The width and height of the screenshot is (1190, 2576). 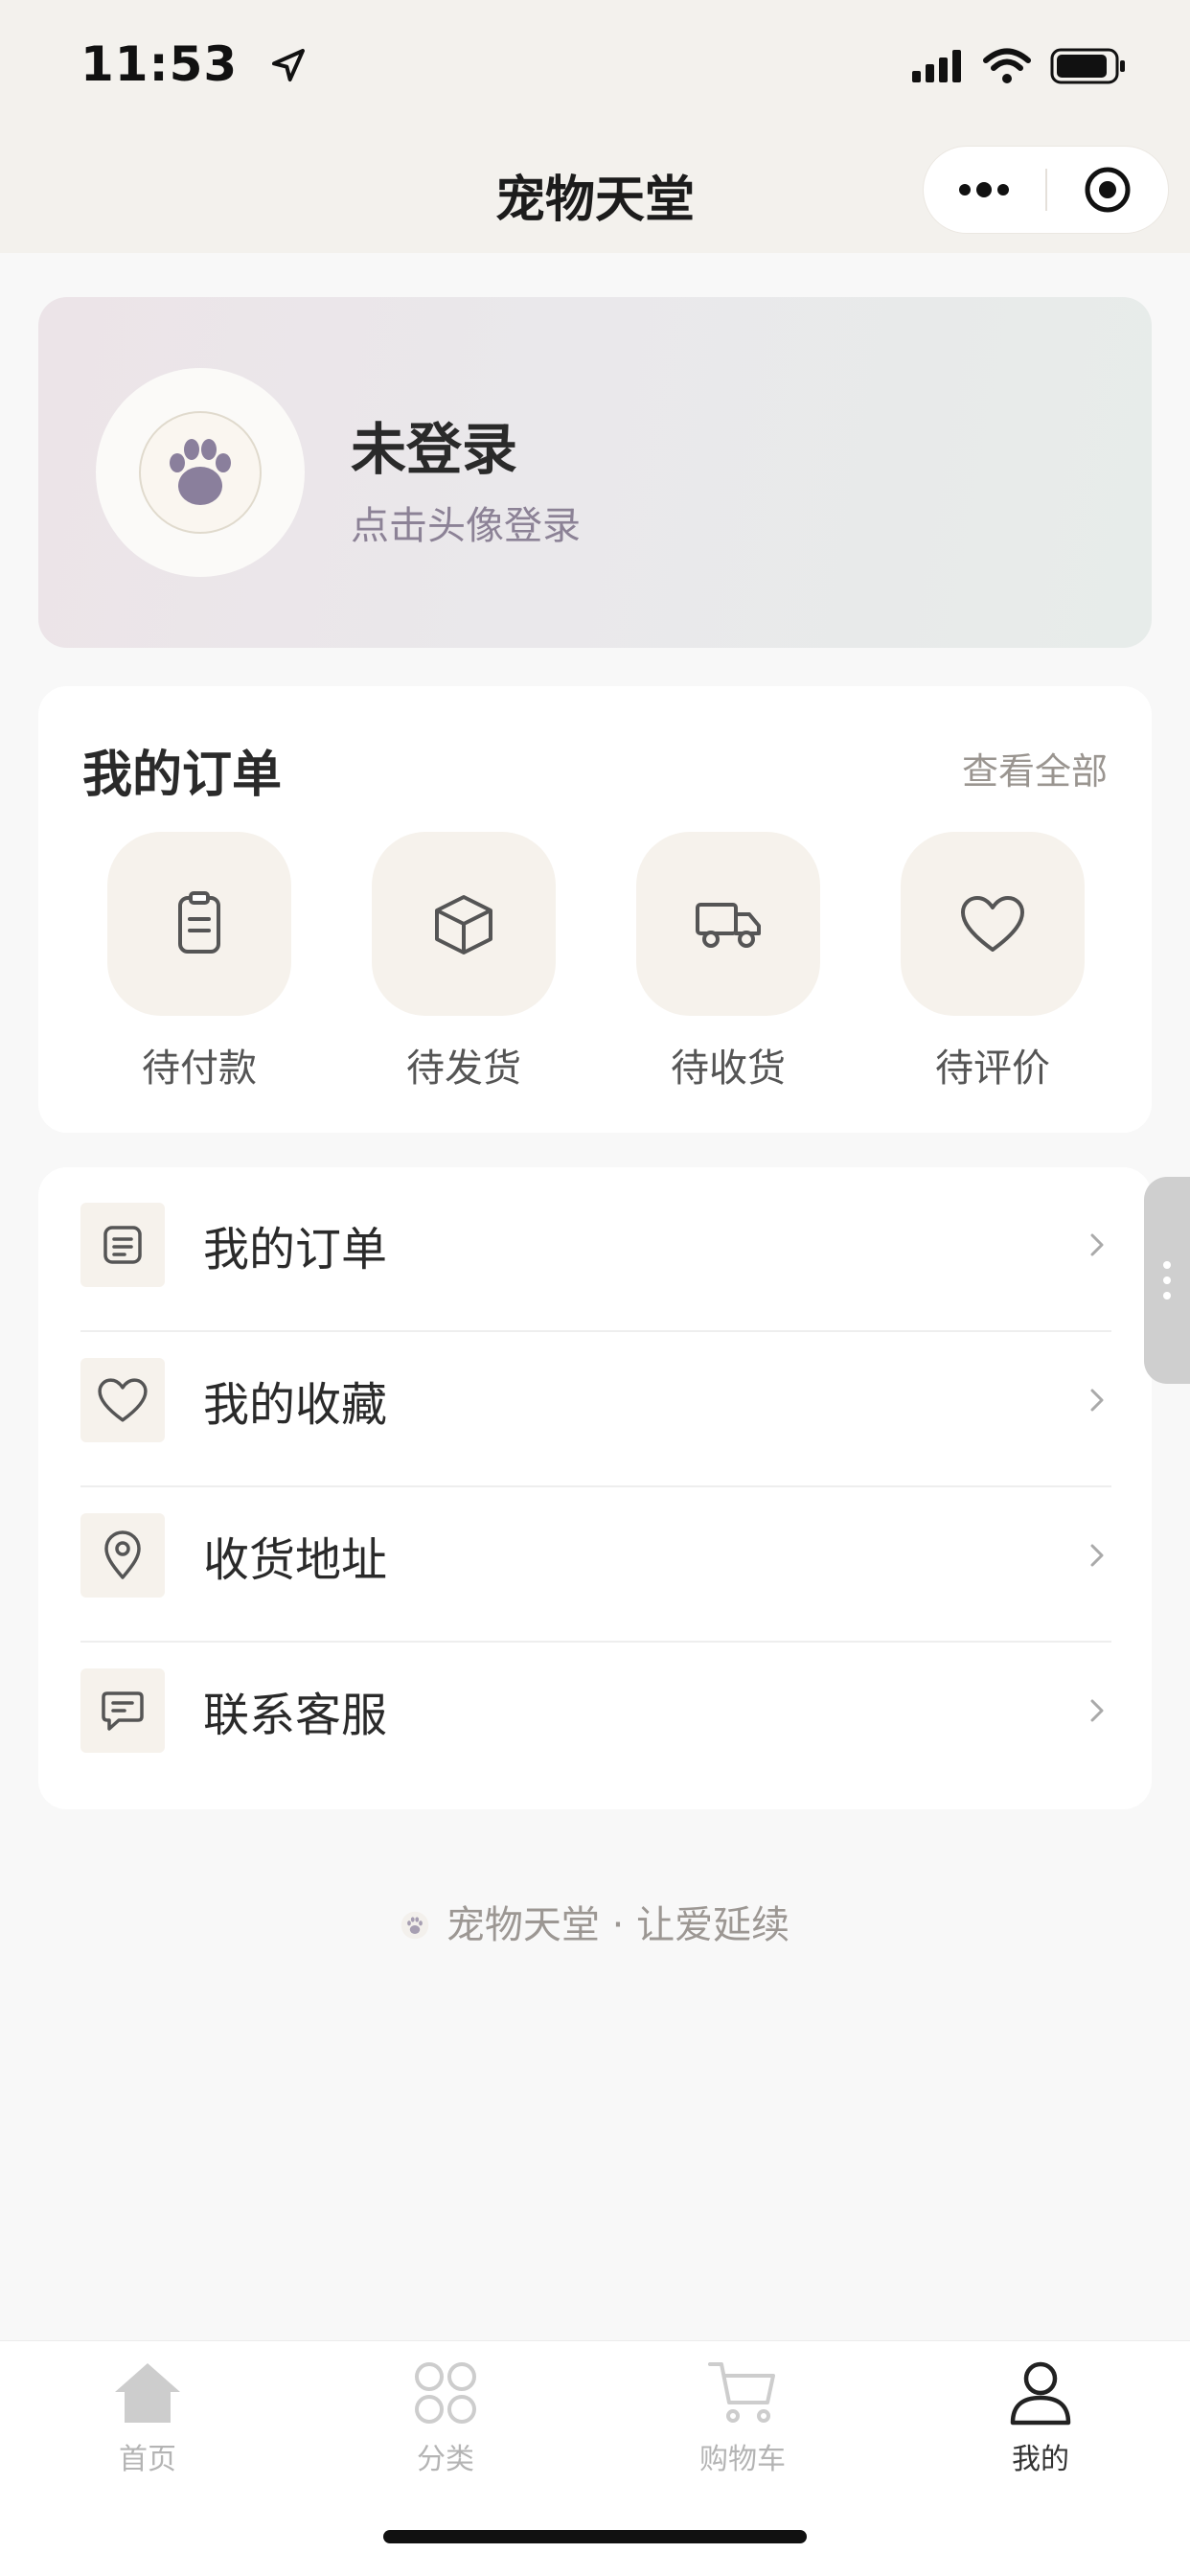 I want to click on login-hint: 点击头像登录, so click(x=466, y=522).